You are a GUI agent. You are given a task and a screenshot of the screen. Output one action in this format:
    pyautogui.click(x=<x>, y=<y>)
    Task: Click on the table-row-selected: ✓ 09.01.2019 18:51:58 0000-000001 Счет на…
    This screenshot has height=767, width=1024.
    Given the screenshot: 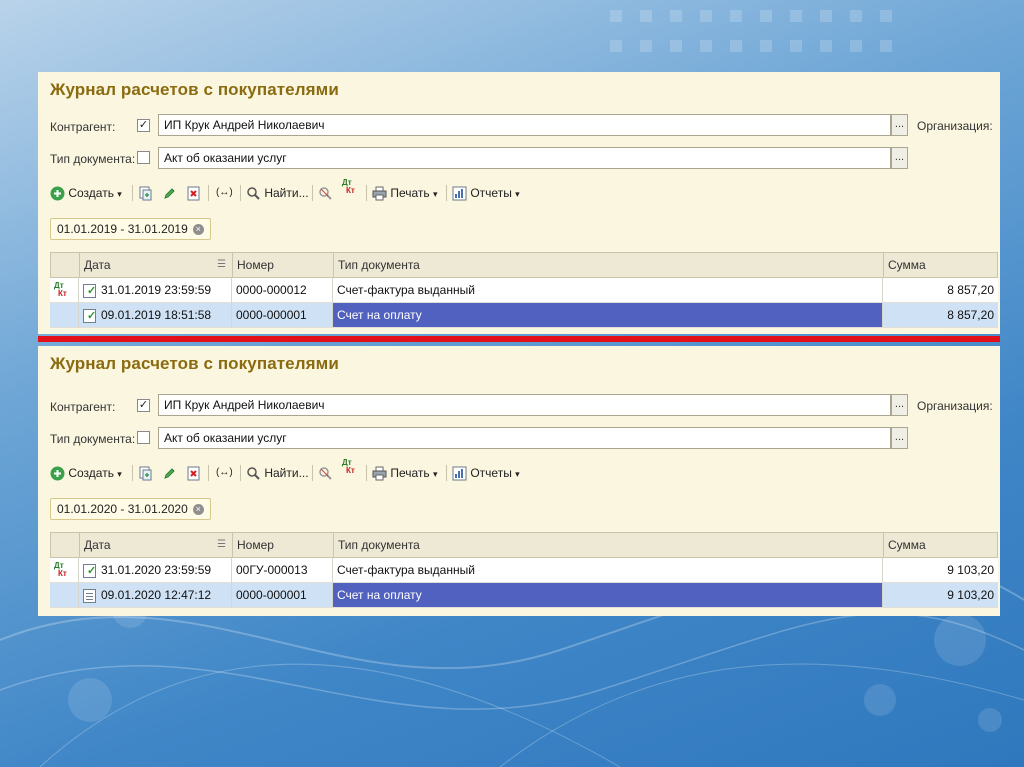 What is the action you would take?
    pyautogui.click(x=524, y=315)
    